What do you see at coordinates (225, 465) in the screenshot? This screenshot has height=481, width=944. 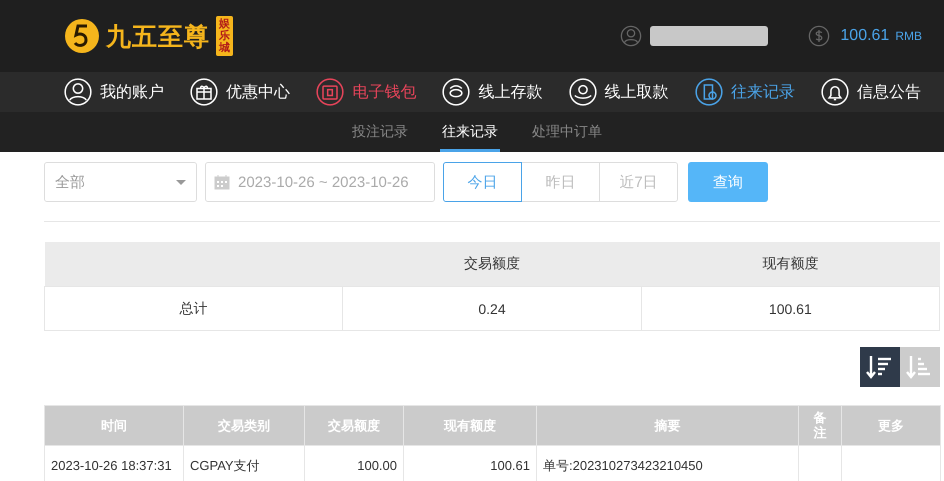 I see `table-cell: CGPAY支付` at bounding box center [225, 465].